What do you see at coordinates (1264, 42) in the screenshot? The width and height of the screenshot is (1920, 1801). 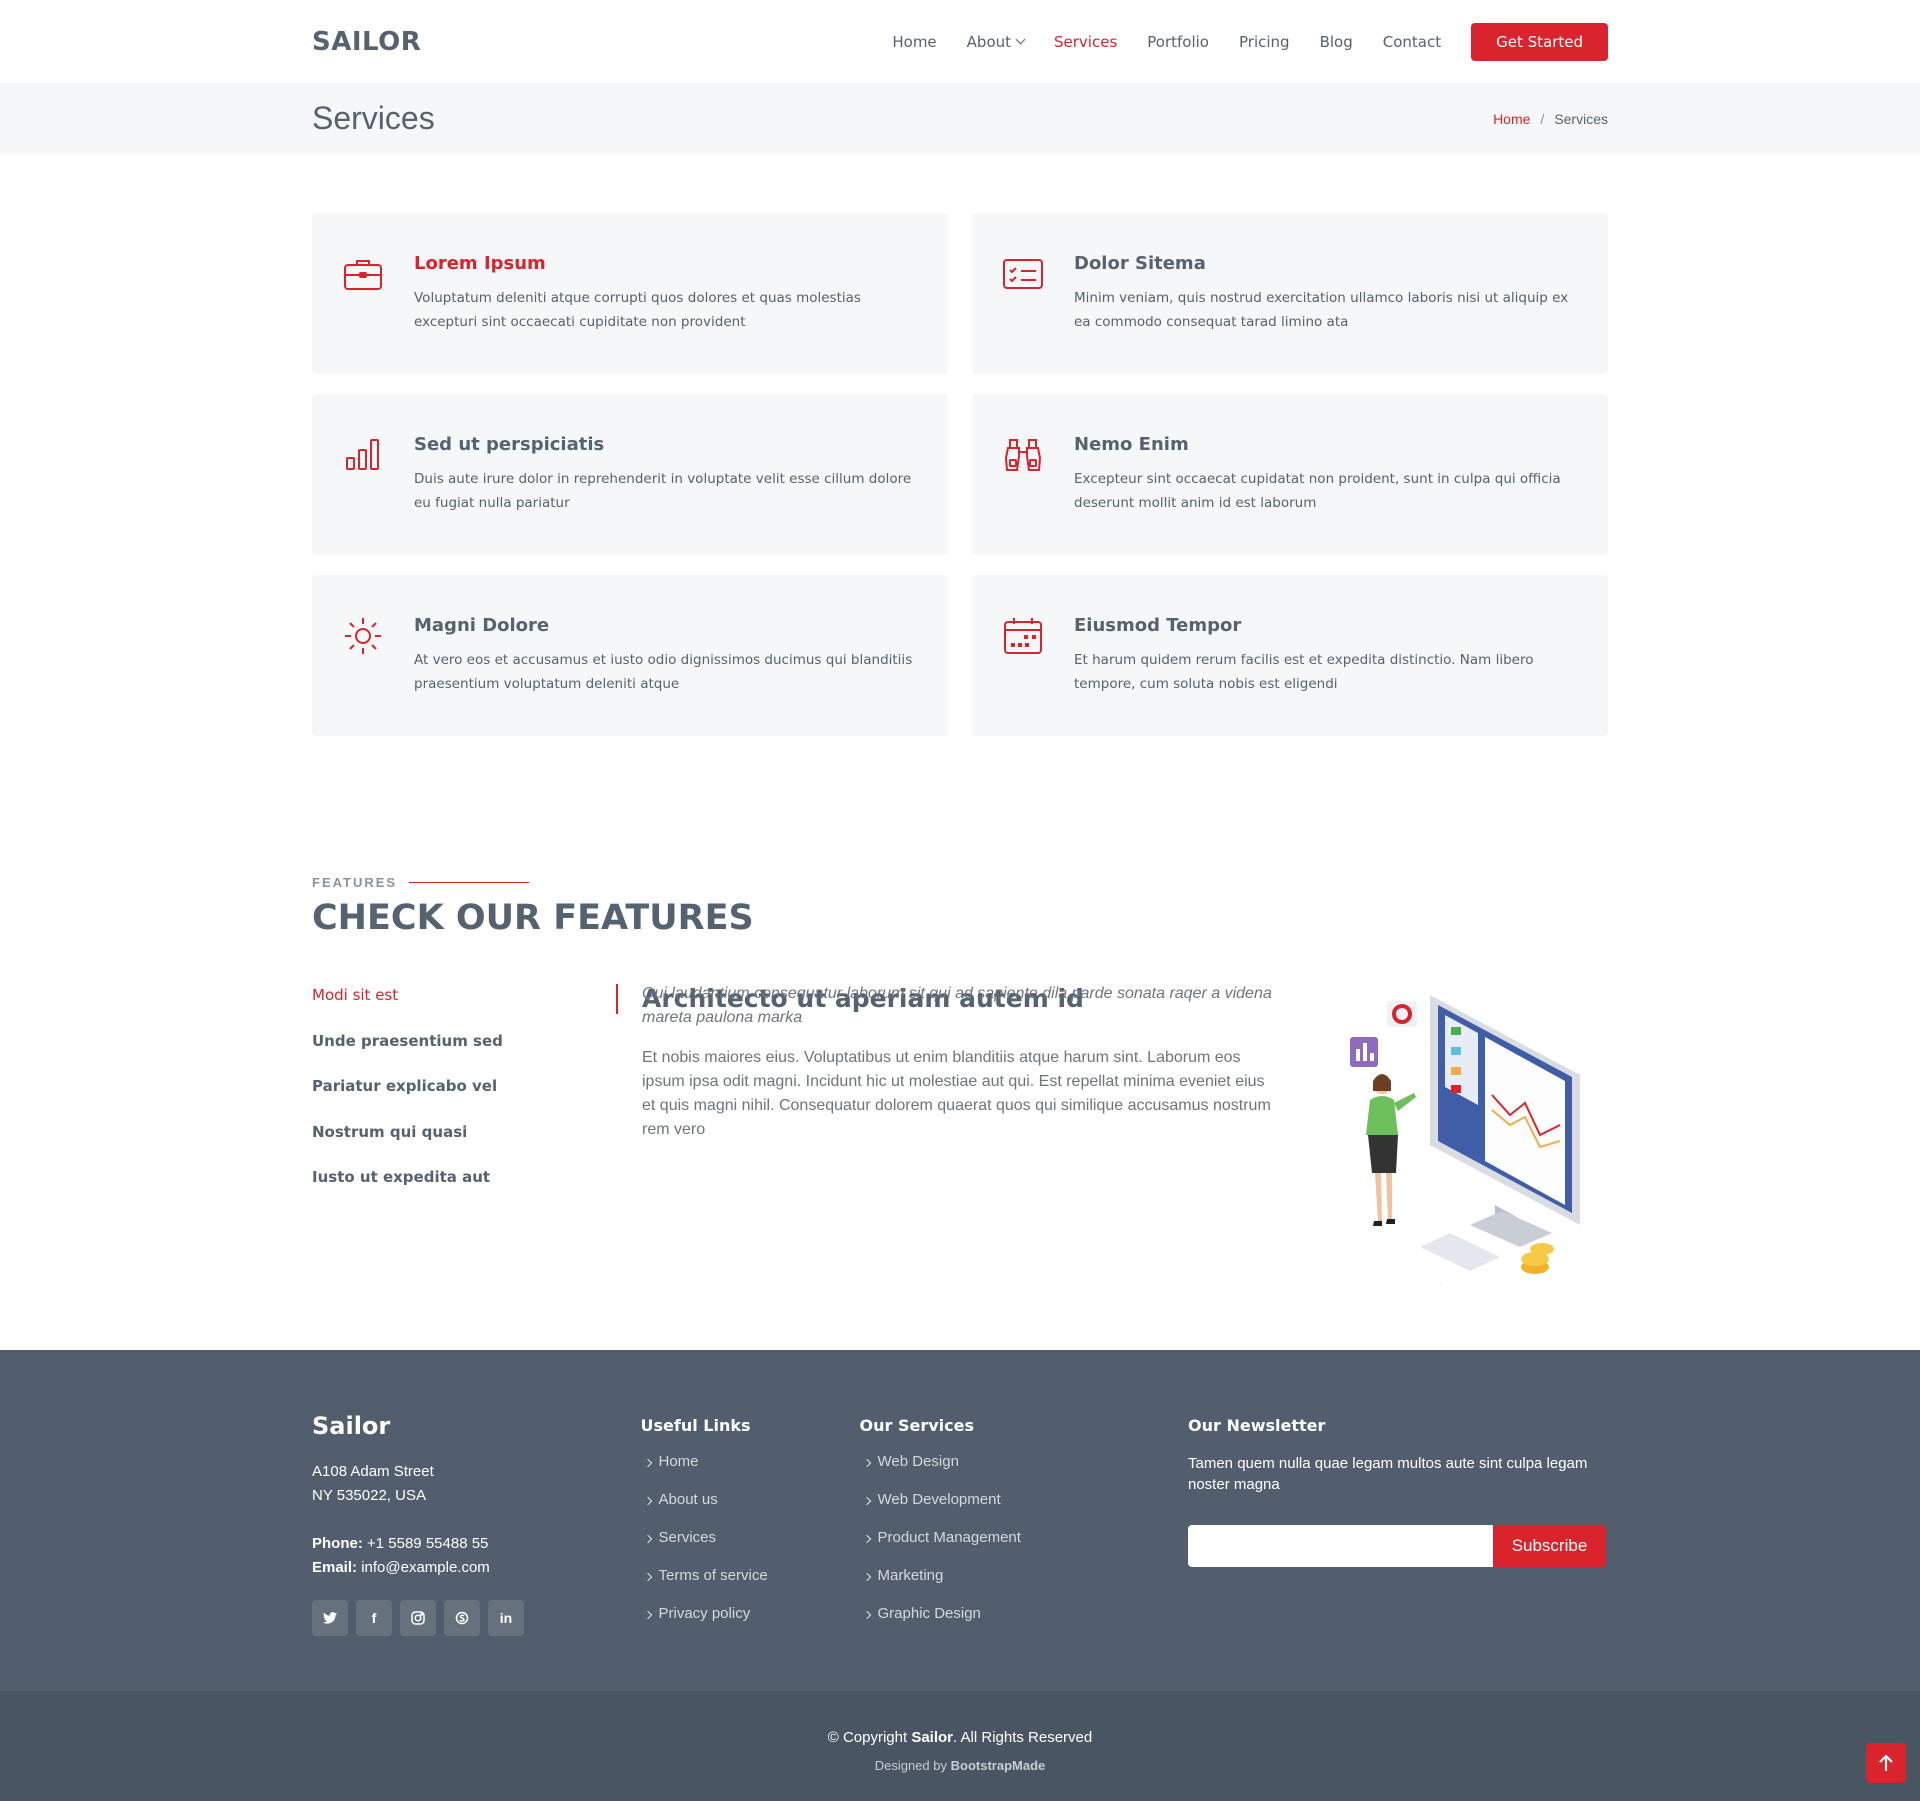 I see `nav-pricing: Pricing` at bounding box center [1264, 42].